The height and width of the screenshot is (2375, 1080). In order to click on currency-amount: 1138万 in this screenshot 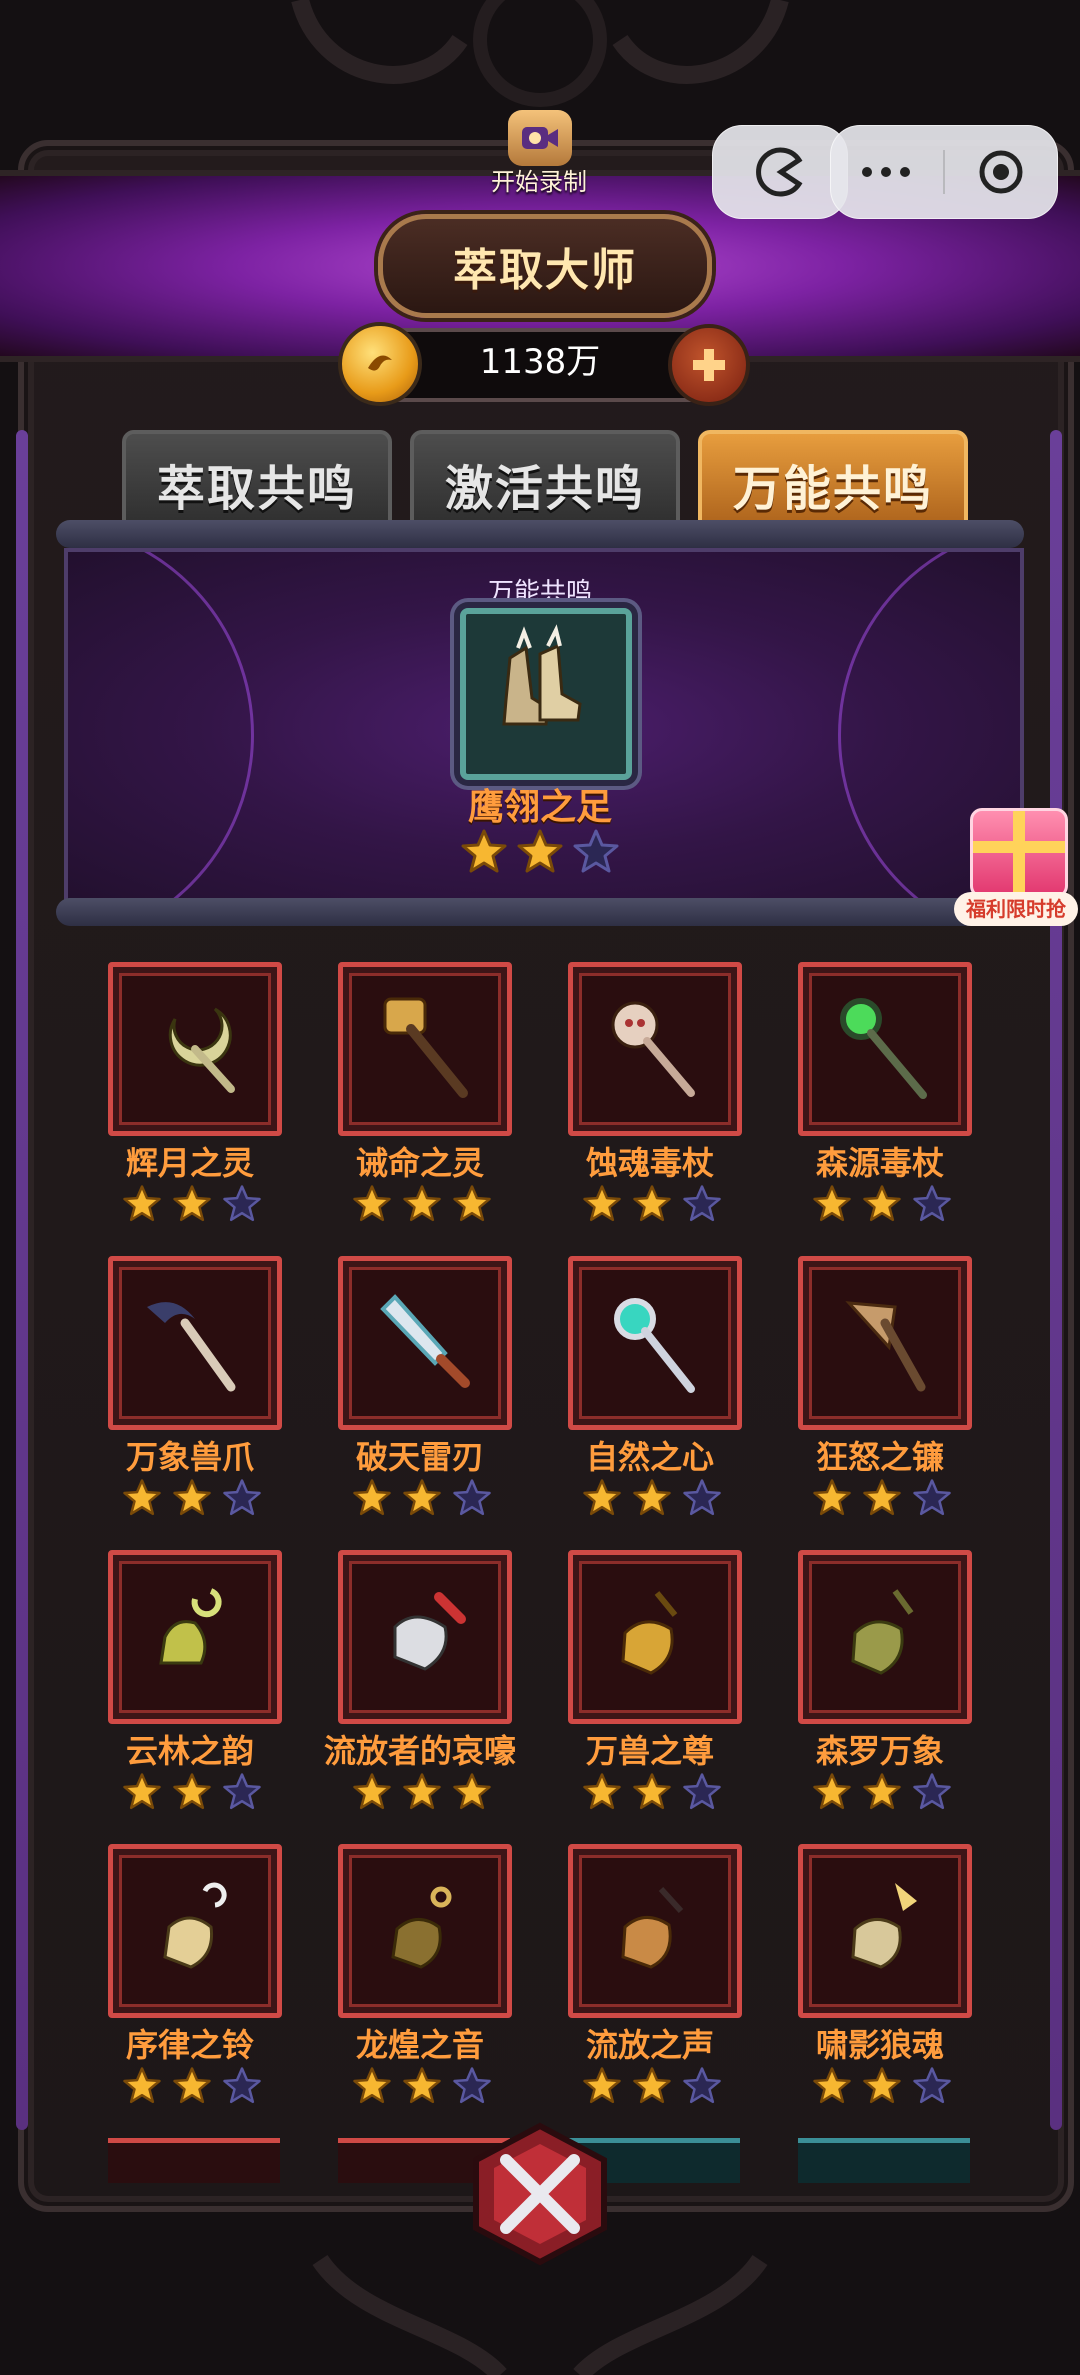, I will do `click(540, 362)`.